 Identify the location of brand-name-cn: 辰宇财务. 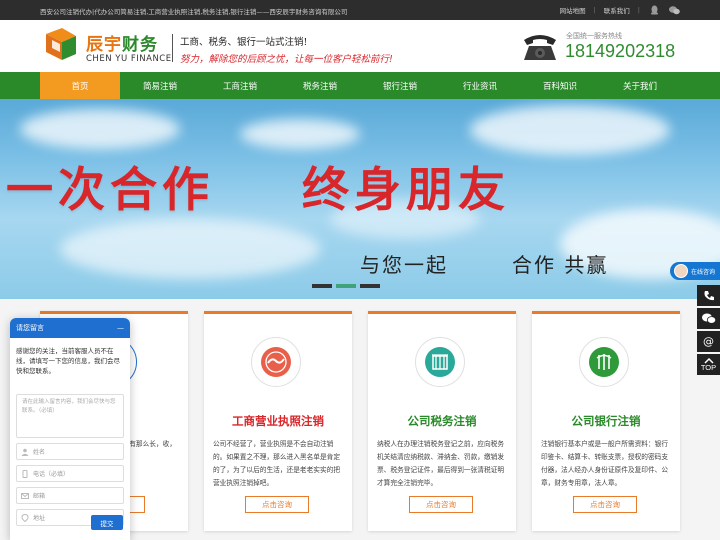
(122, 42).